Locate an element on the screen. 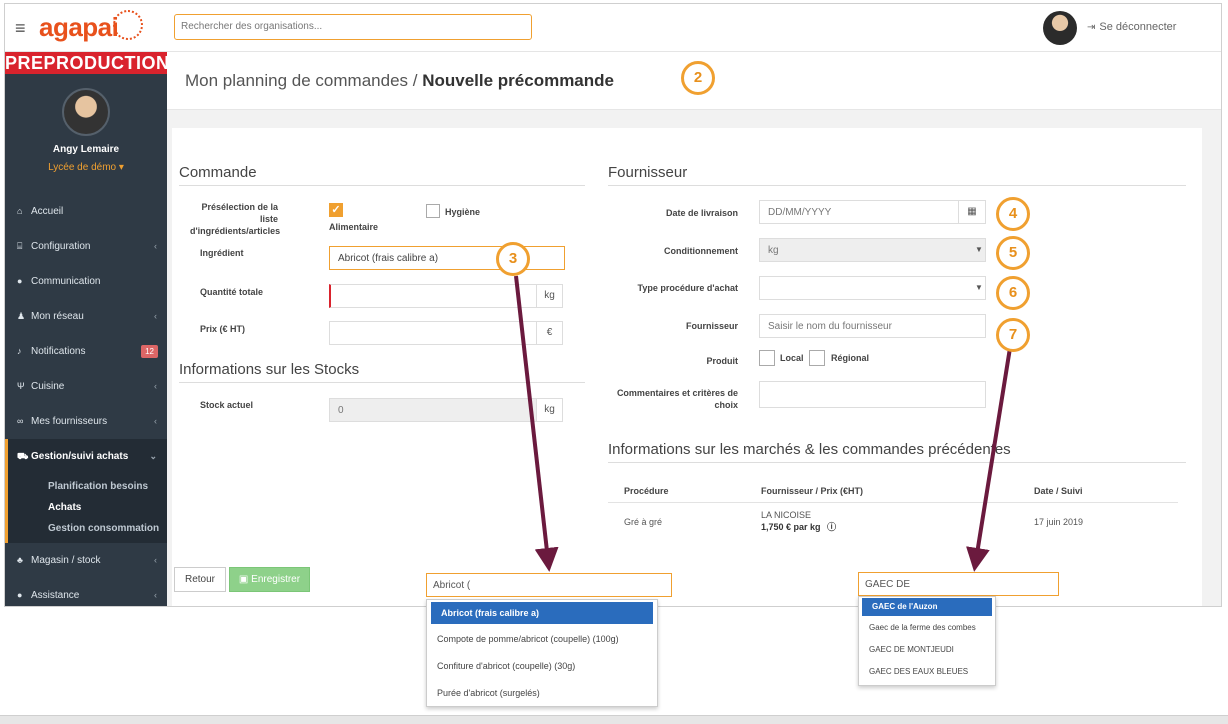  commentaires-textarea is located at coordinates (872, 394).